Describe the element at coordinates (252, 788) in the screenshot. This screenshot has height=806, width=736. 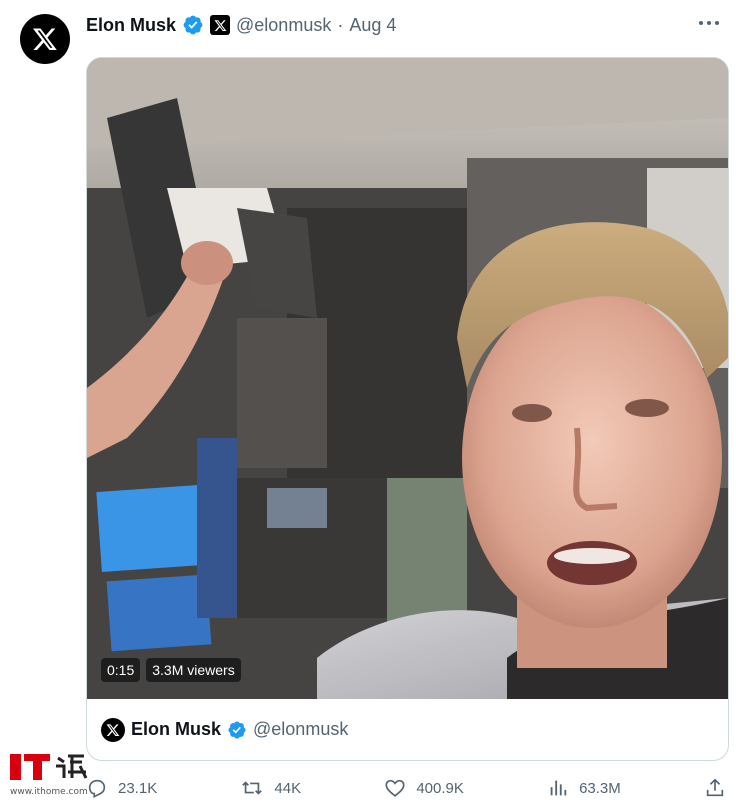
I see `repost-icon` at that location.